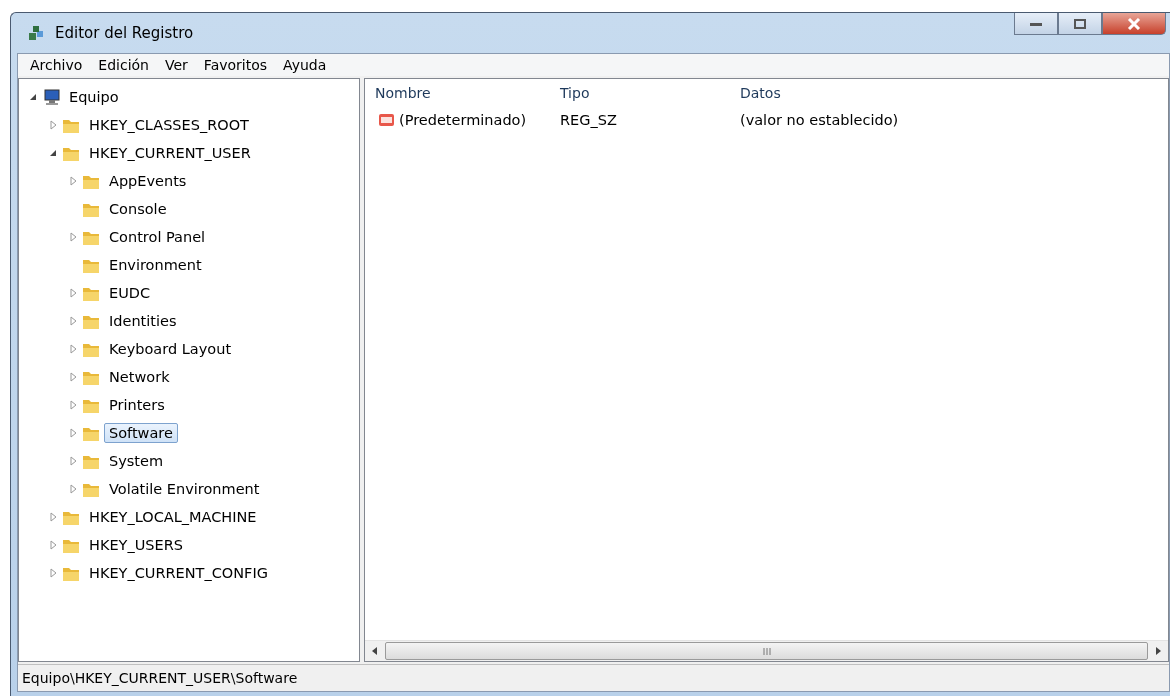 The image size is (1170, 696). I want to click on grip-icon, so click(766, 651).